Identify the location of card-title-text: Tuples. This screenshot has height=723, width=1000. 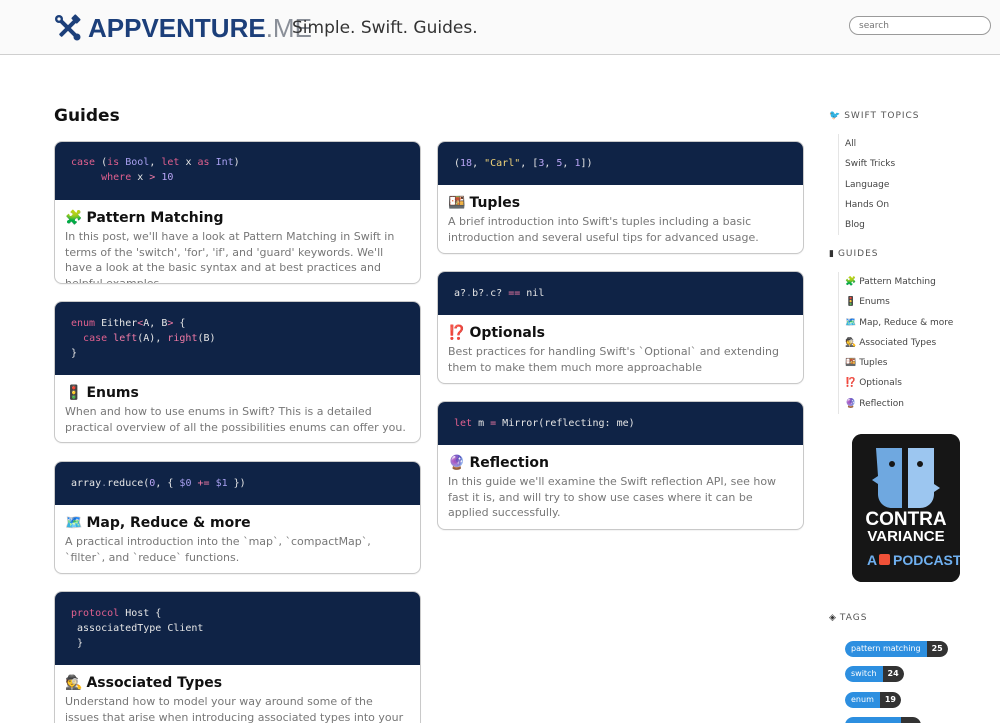
(495, 203).